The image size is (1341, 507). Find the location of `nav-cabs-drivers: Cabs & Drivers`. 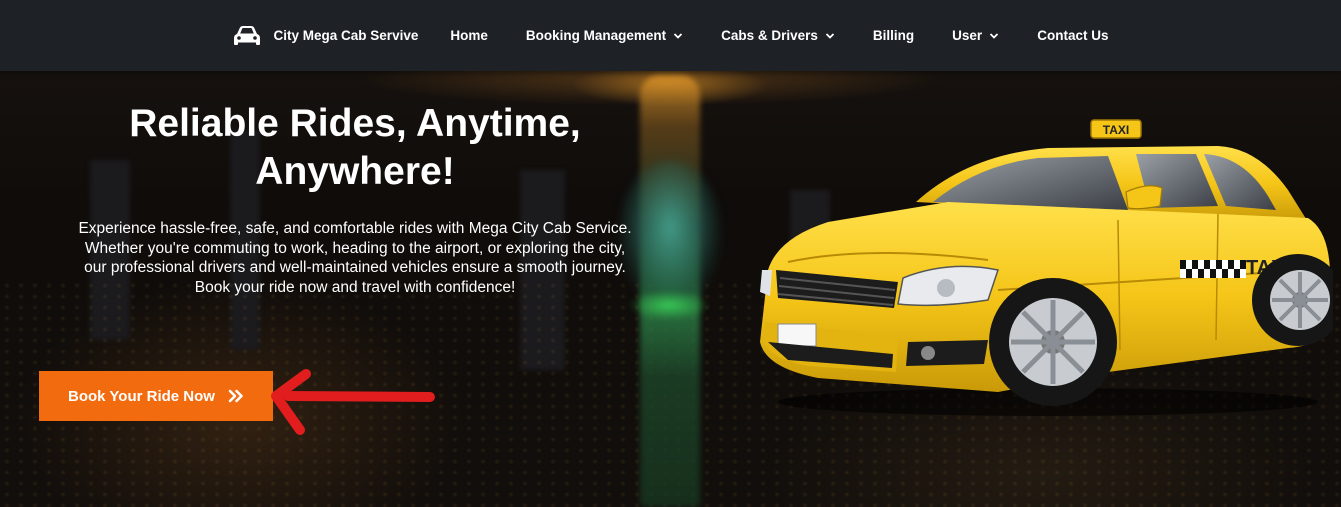

nav-cabs-drivers: Cabs & Drivers is located at coordinates (778, 35).